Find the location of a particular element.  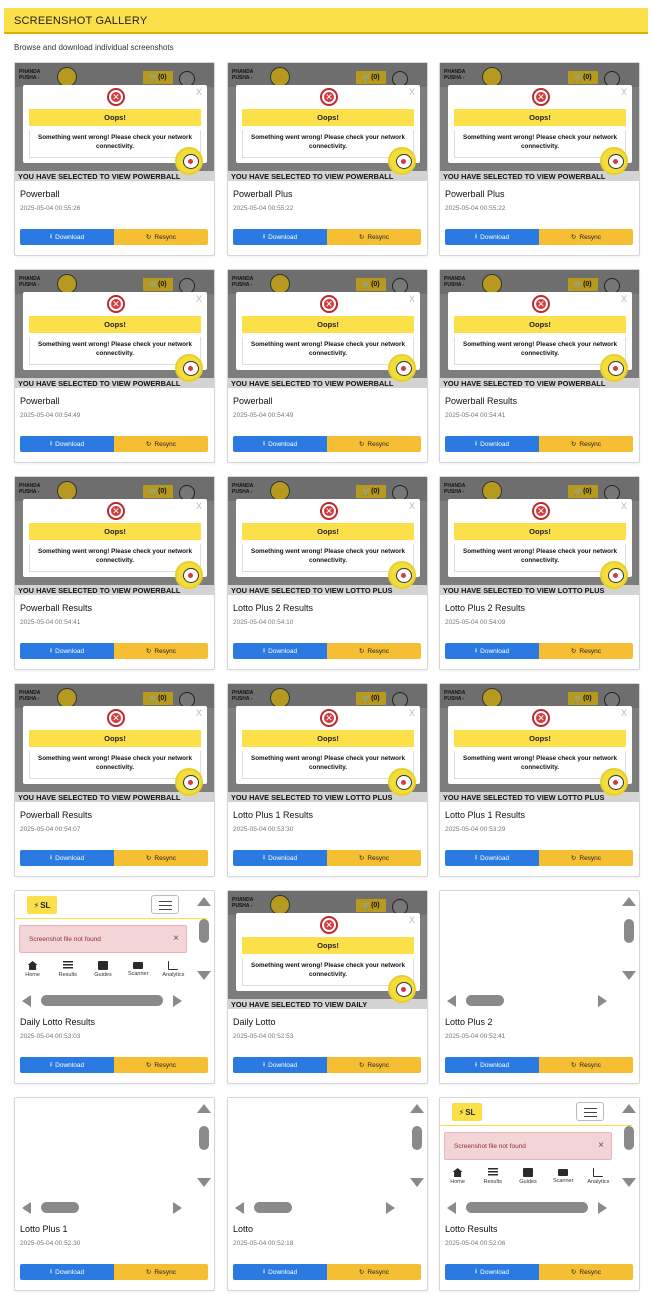

card-timestamp: 2025-05-04 00:54:10 is located at coordinates (263, 622).